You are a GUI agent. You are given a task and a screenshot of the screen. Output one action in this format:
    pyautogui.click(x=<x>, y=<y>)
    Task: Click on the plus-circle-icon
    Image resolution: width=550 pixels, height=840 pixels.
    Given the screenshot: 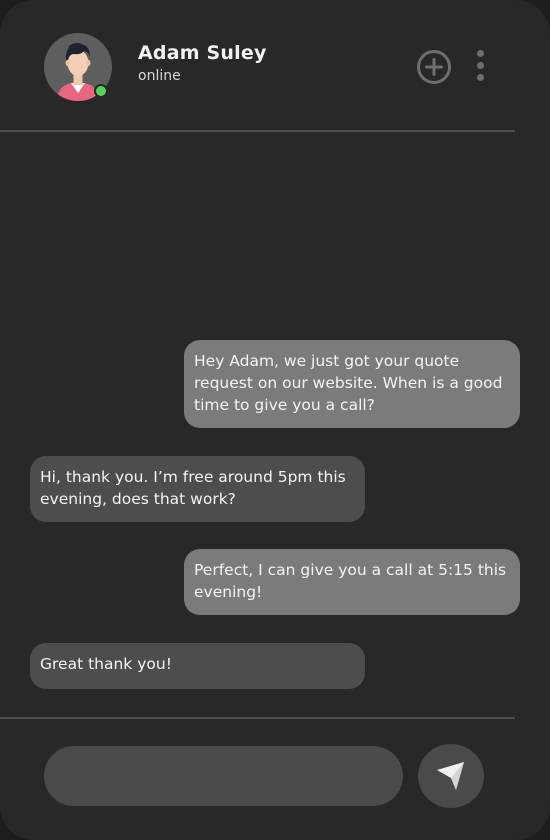 What is the action you would take?
    pyautogui.click(x=434, y=67)
    